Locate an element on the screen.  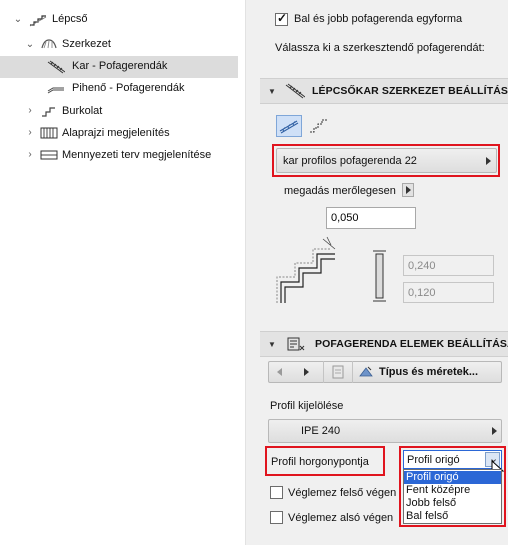
section-header-flight-structure: ▼ LÉPCSŐKAR SZERKEZET BEÁLLÍTÁSAI is located at coordinates (384, 91).